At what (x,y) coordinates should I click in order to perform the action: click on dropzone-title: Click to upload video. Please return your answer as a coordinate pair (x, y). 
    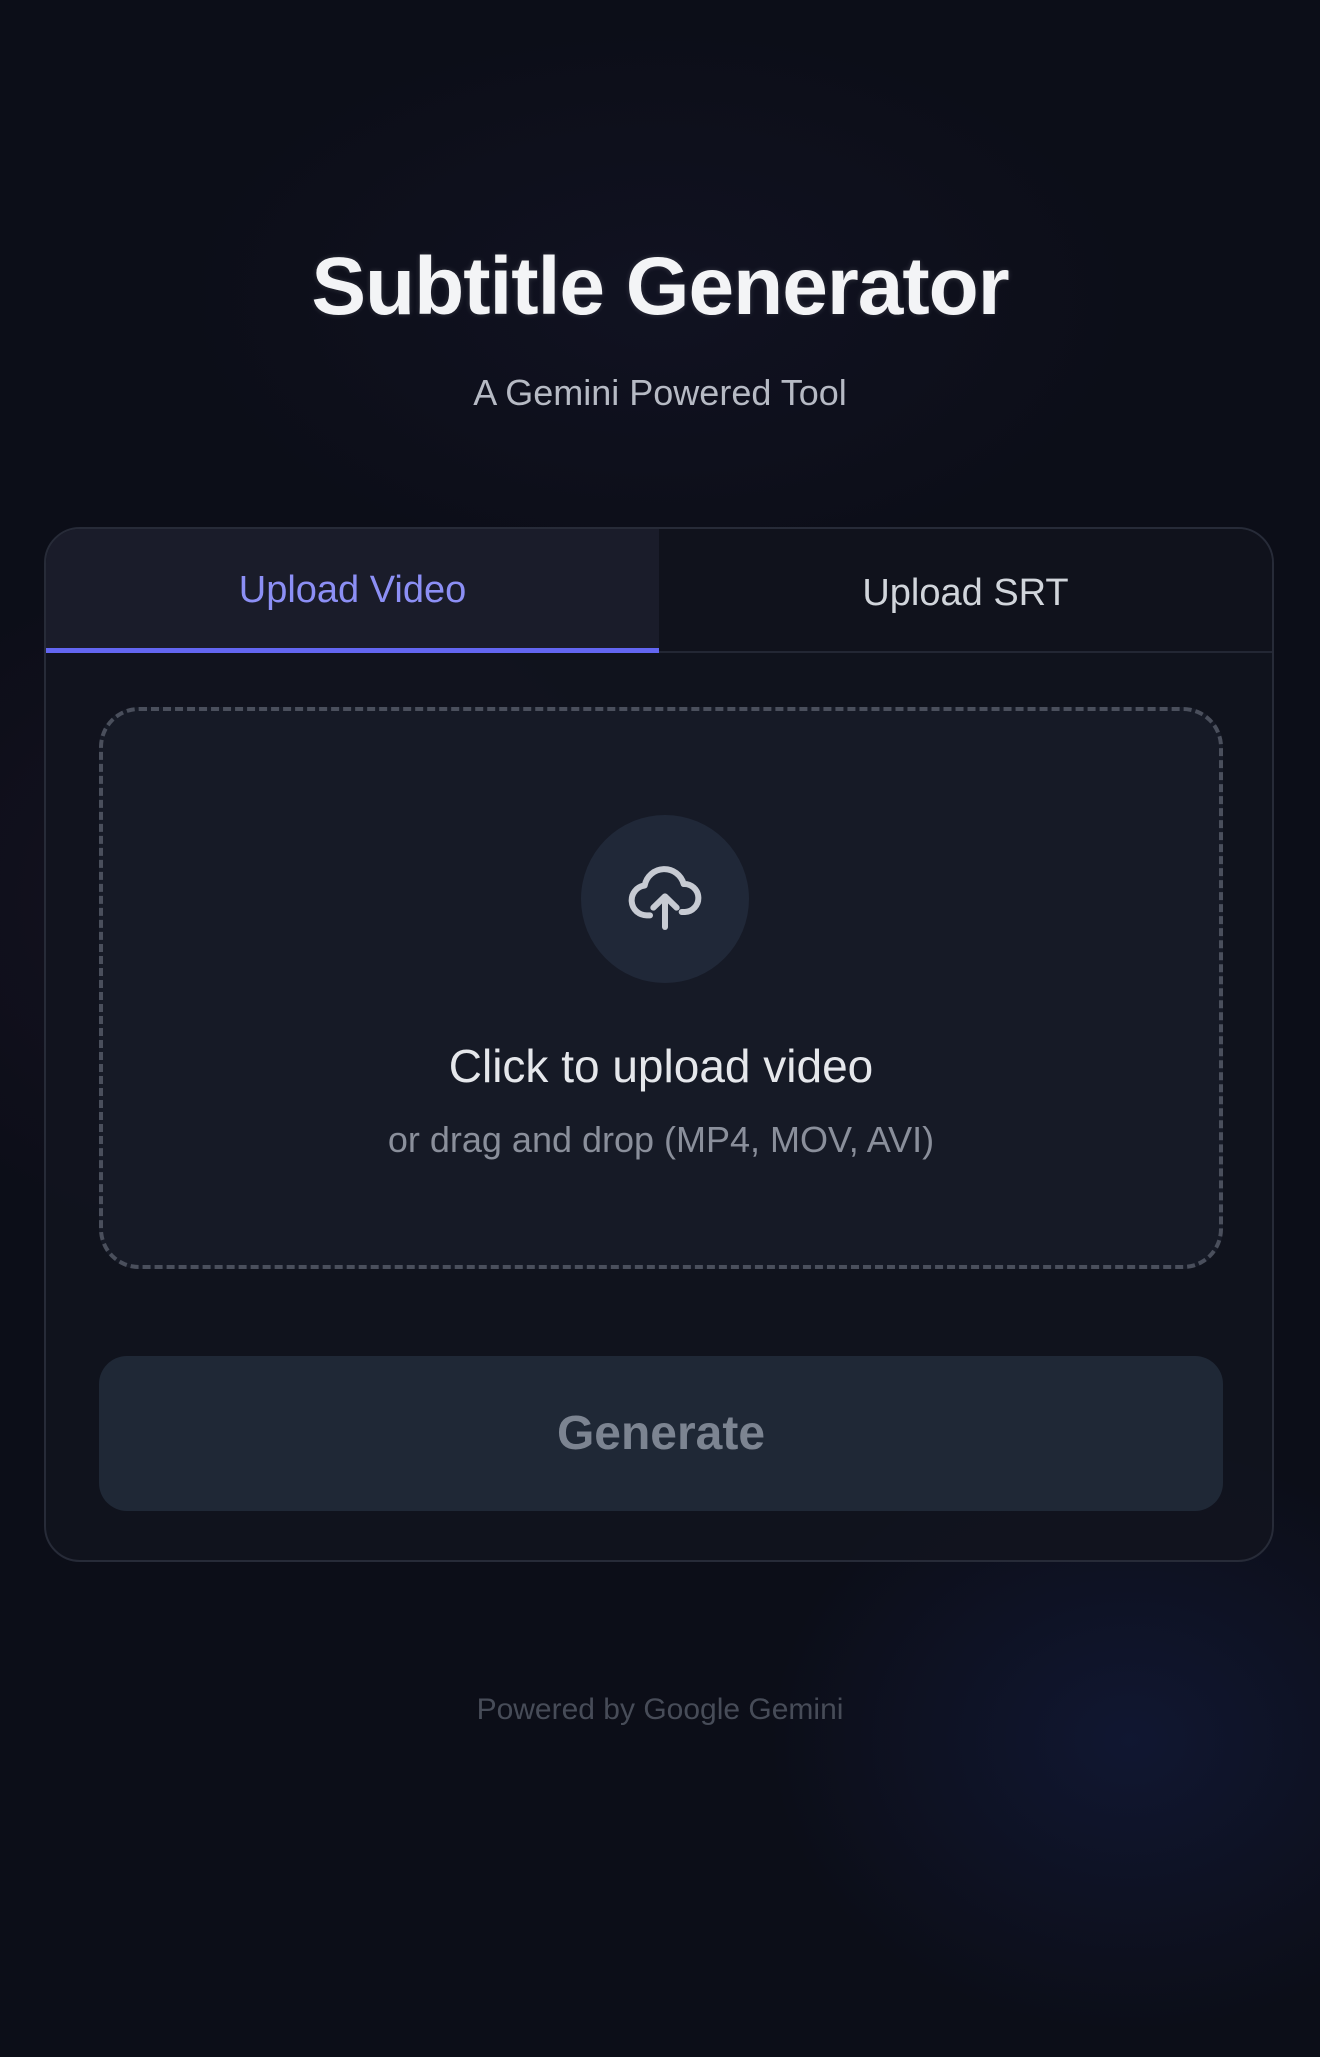
    Looking at the image, I should click on (661, 1066).